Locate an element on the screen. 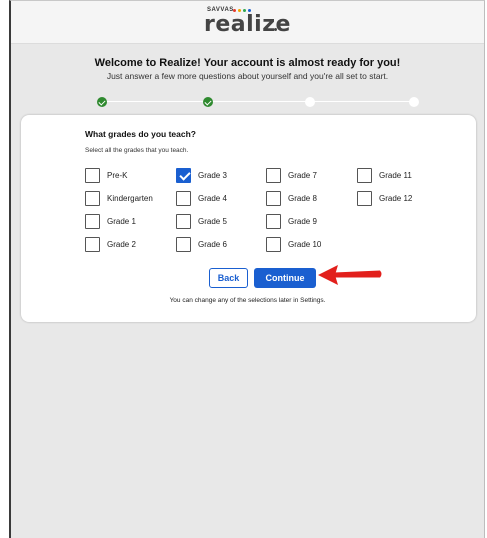 This screenshot has height=538, width=487. grade-option: Grade 3 is located at coordinates (201, 175).